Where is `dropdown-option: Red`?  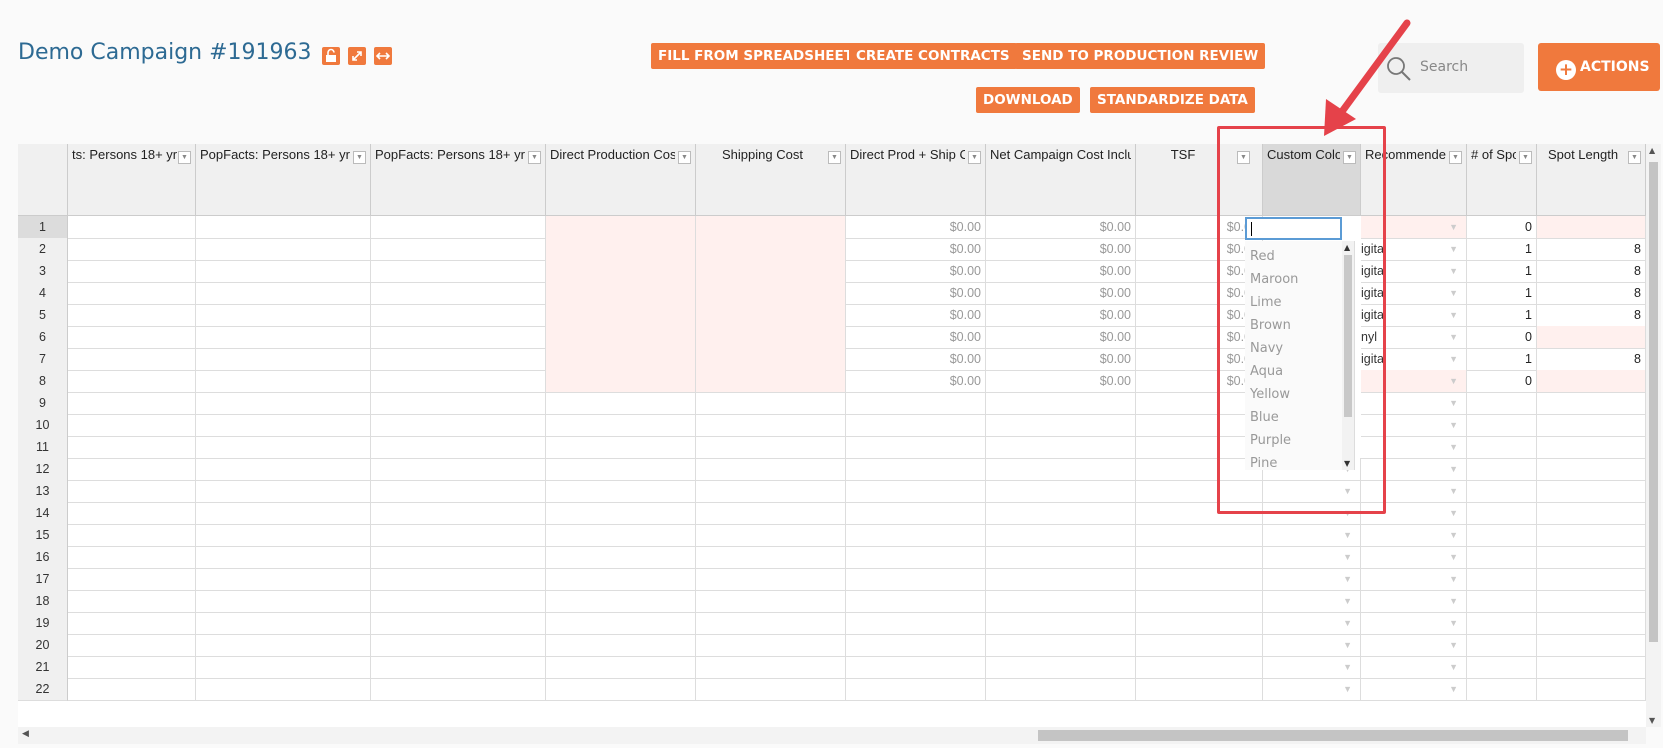
dropdown-option: Red is located at coordinates (1293, 256).